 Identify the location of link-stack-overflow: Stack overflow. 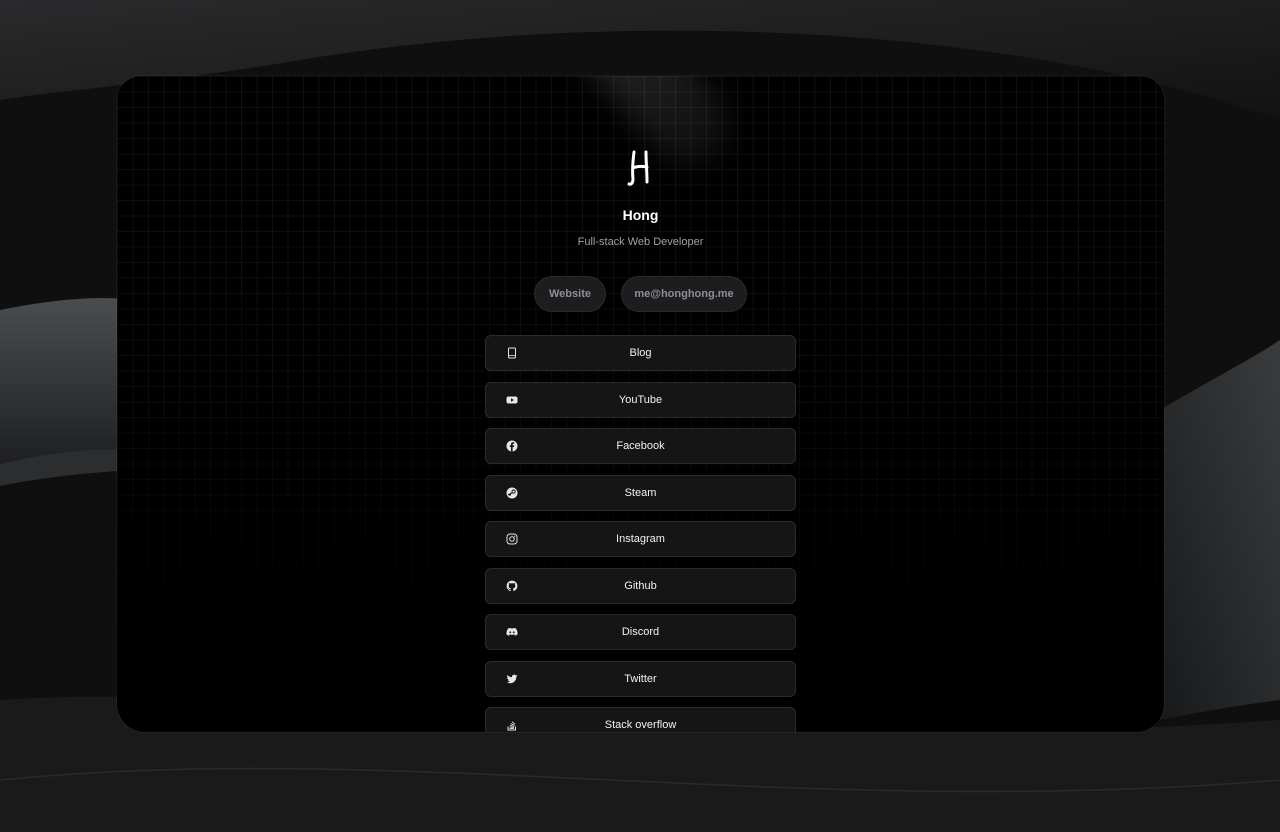
(640, 719).